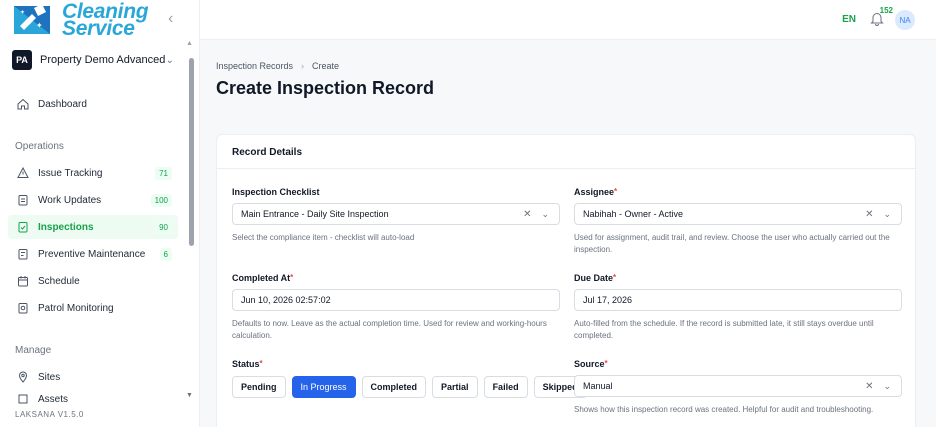 The image size is (936, 427). I want to click on box-icon, so click(23, 399).